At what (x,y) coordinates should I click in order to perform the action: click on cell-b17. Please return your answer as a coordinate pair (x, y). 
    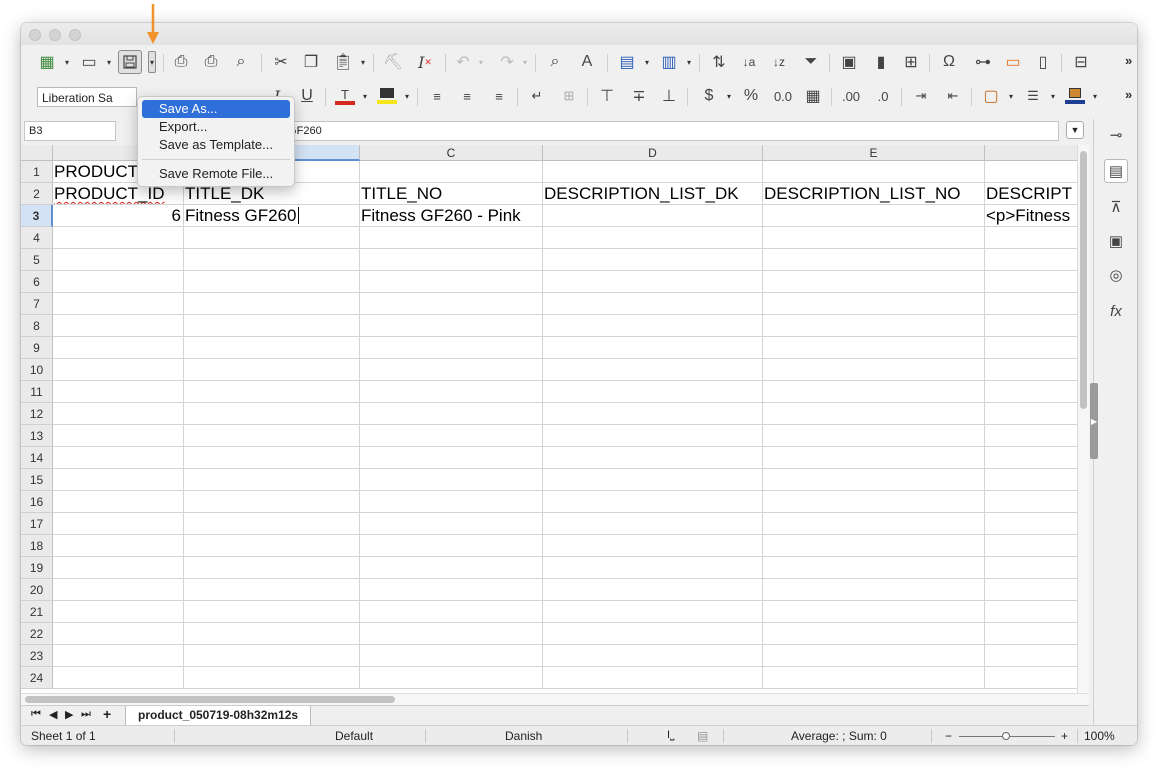
    Looking at the image, I should click on (272, 524).